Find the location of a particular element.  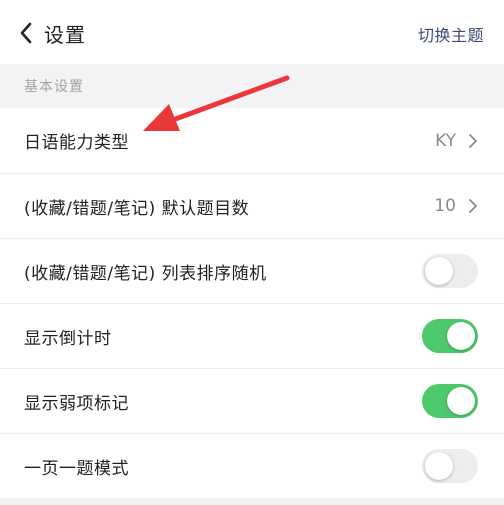

top-bar: 设置 切换主题 is located at coordinates (252, 32).